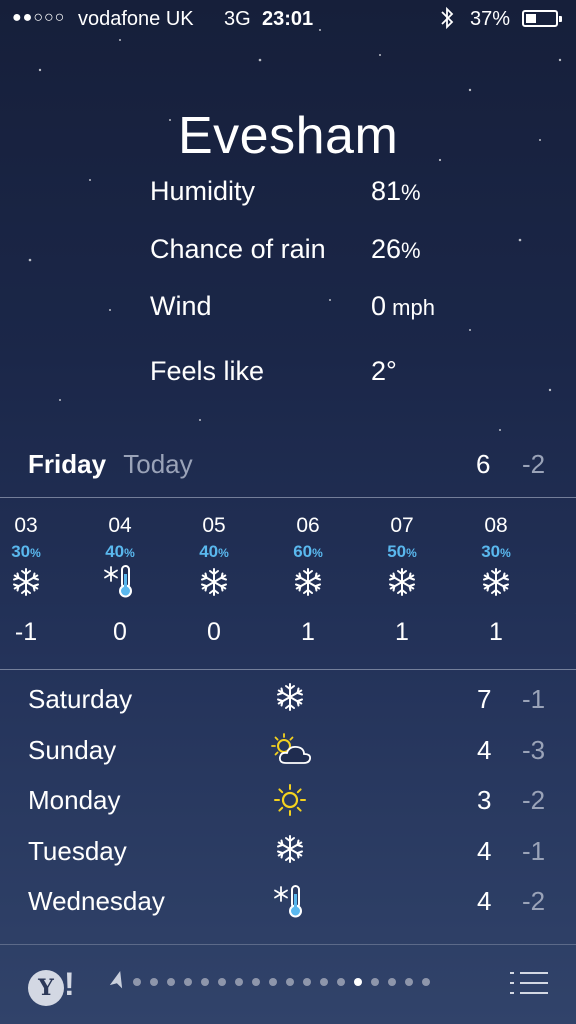 This screenshot has height=1024, width=576. What do you see at coordinates (534, 749) in the screenshot?
I see `daily-low: -3` at bounding box center [534, 749].